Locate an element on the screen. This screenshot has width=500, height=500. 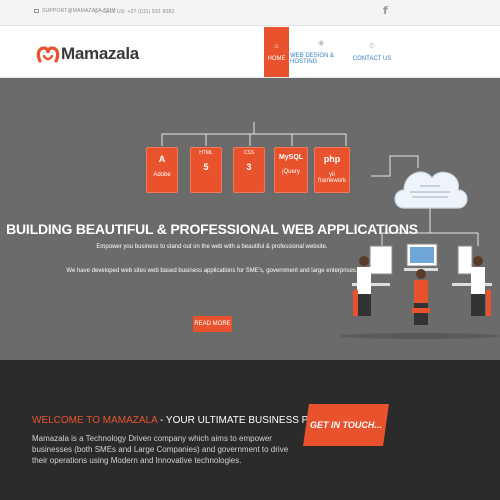
welcome-accent: WELCOME TO MAMAZALA is located at coordinates (95, 420).